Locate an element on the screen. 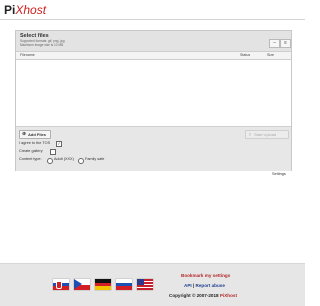  upload-icon: ⇧ is located at coordinates (250, 134).